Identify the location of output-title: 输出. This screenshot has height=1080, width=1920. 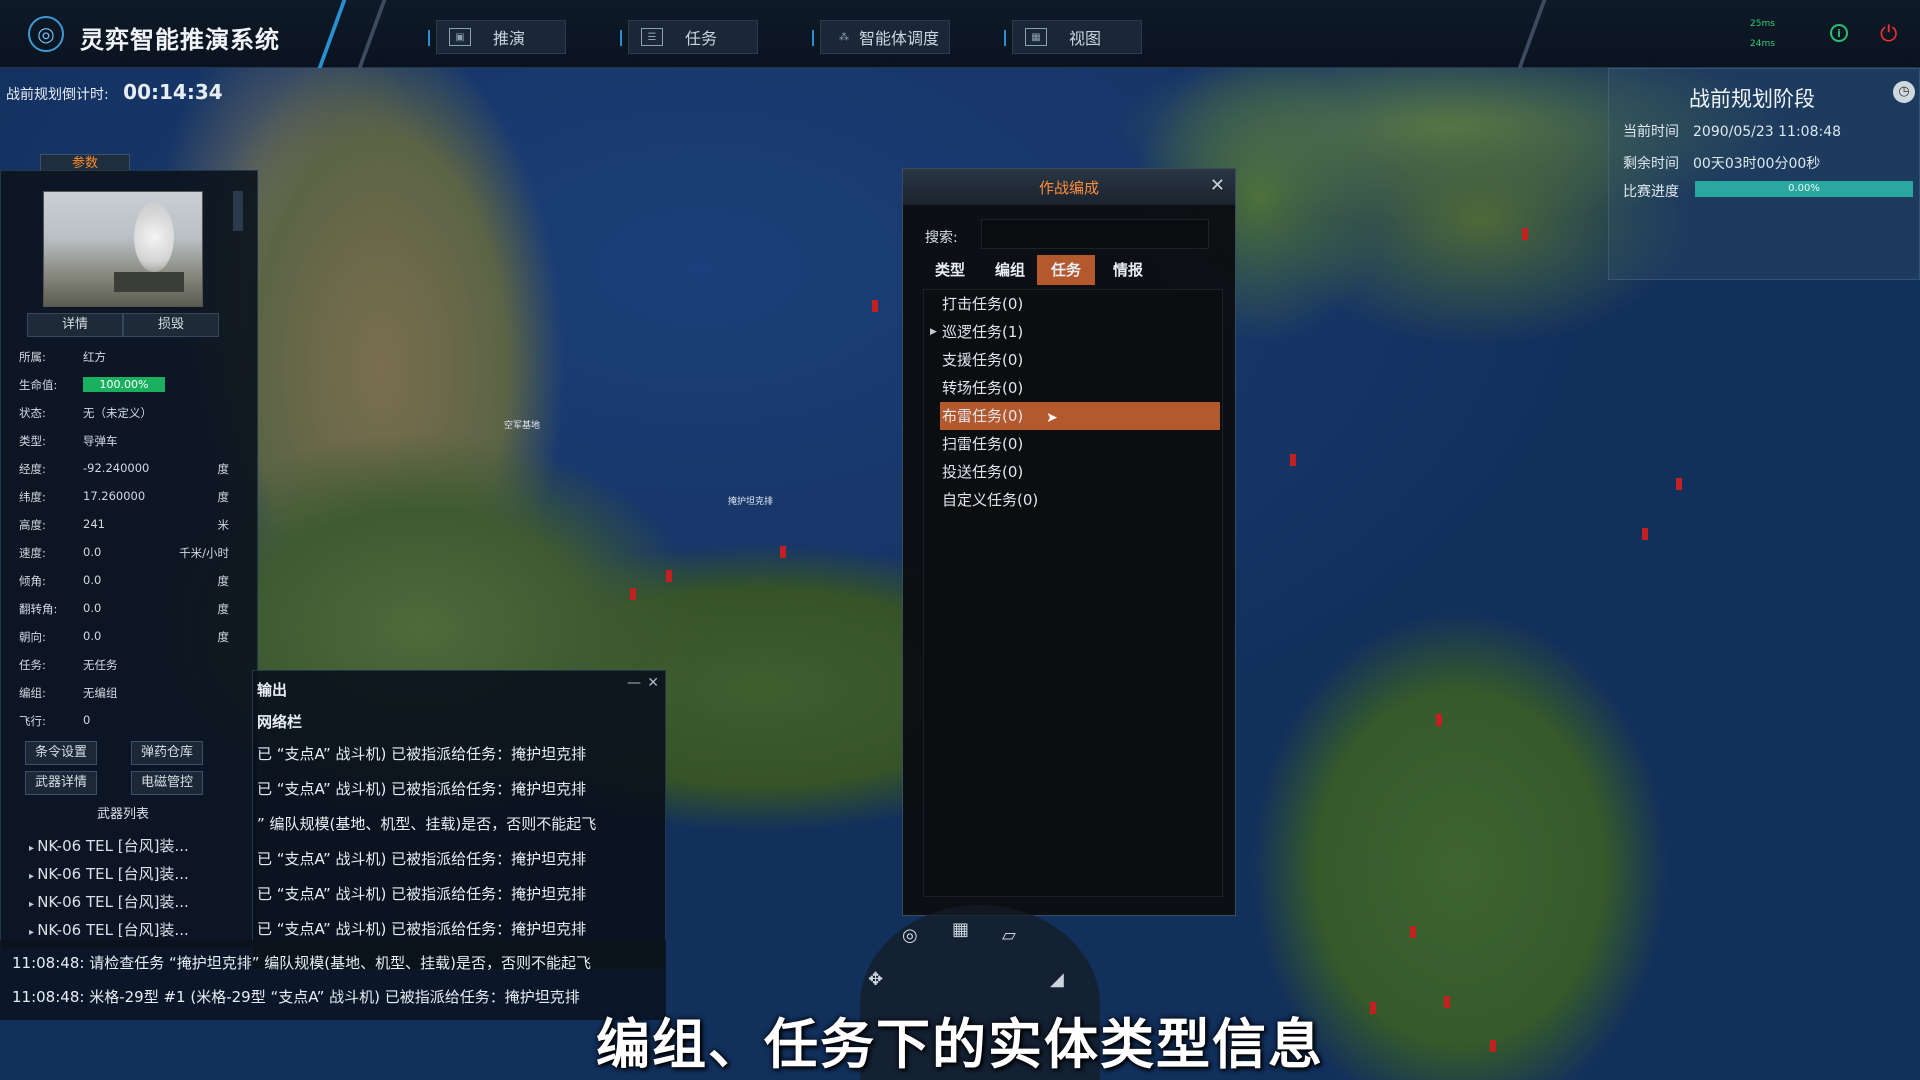
(272, 690).